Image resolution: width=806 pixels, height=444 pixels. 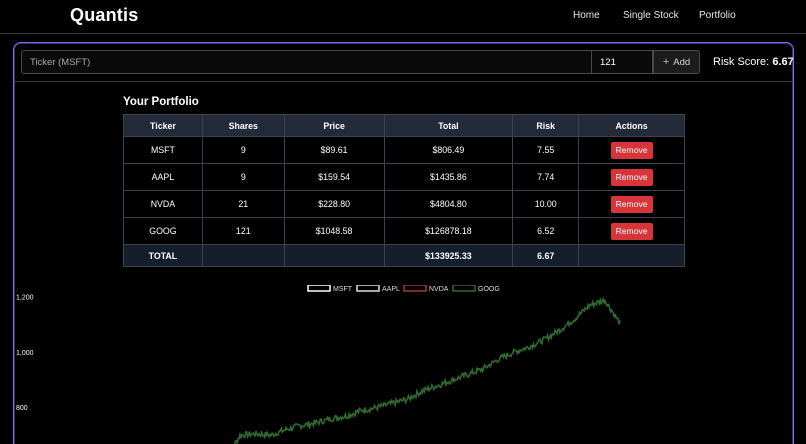 I want to click on shares-cell: 121, so click(x=243, y=231).